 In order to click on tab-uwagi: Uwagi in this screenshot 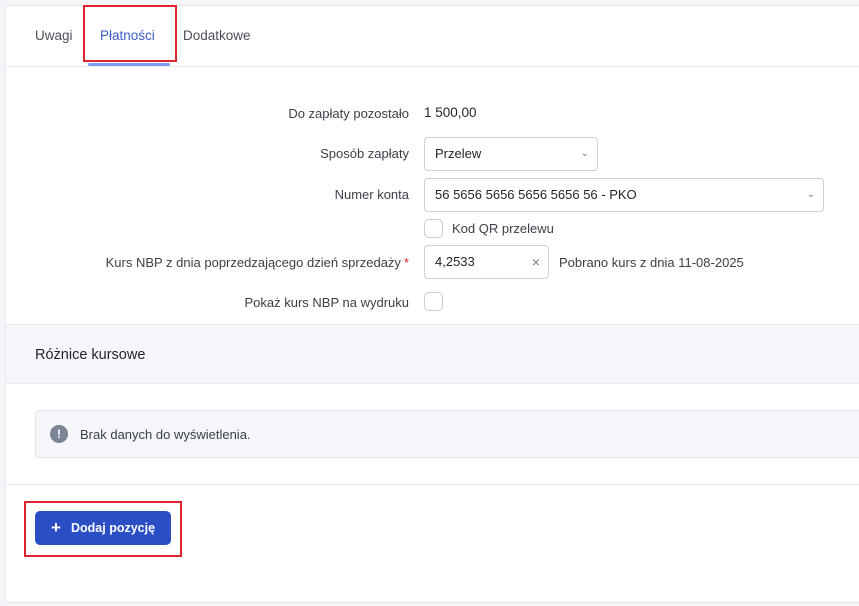, I will do `click(54, 35)`.